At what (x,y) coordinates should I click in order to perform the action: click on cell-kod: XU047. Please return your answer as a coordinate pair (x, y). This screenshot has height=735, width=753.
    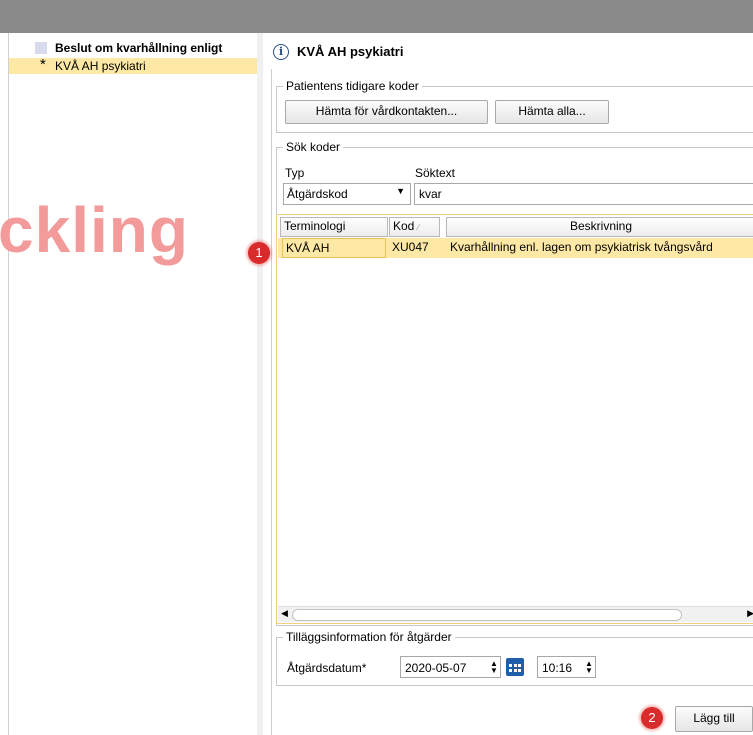
    Looking at the image, I should click on (410, 247).